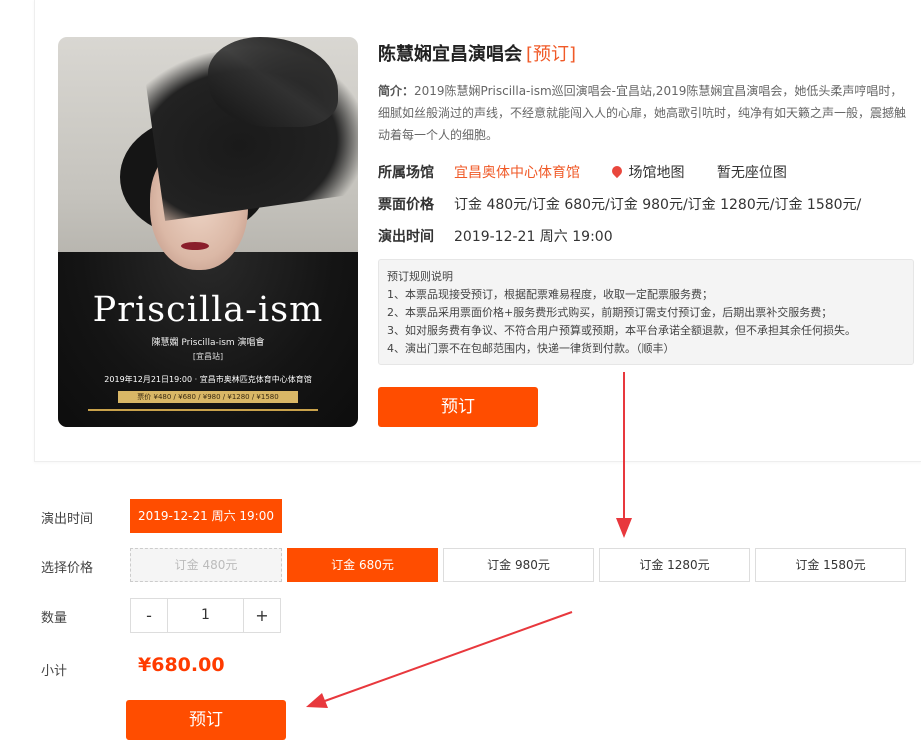 The width and height of the screenshot is (921, 754). What do you see at coordinates (208, 310) in the screenshot?
I see `poster-title: Priscilla-ism` at bounding box center [208, 310].